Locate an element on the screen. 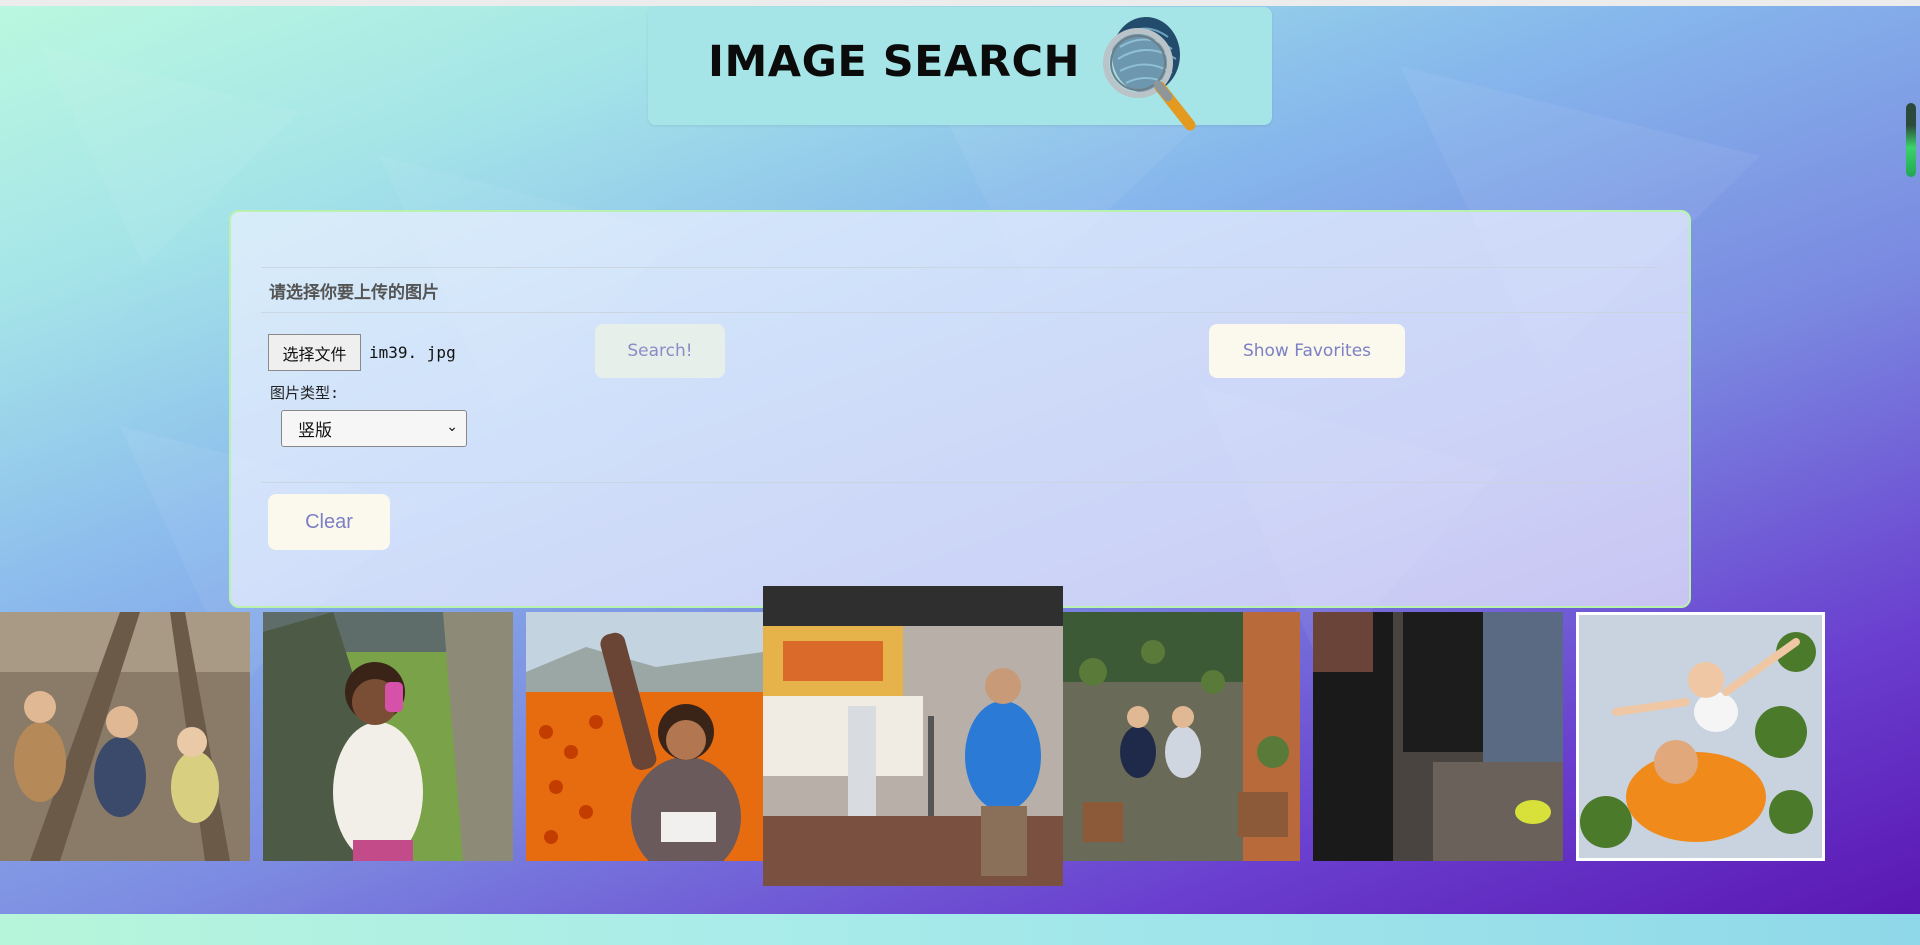  header-banner: IMAGE SEARCH is located at coordinates (960, 69).